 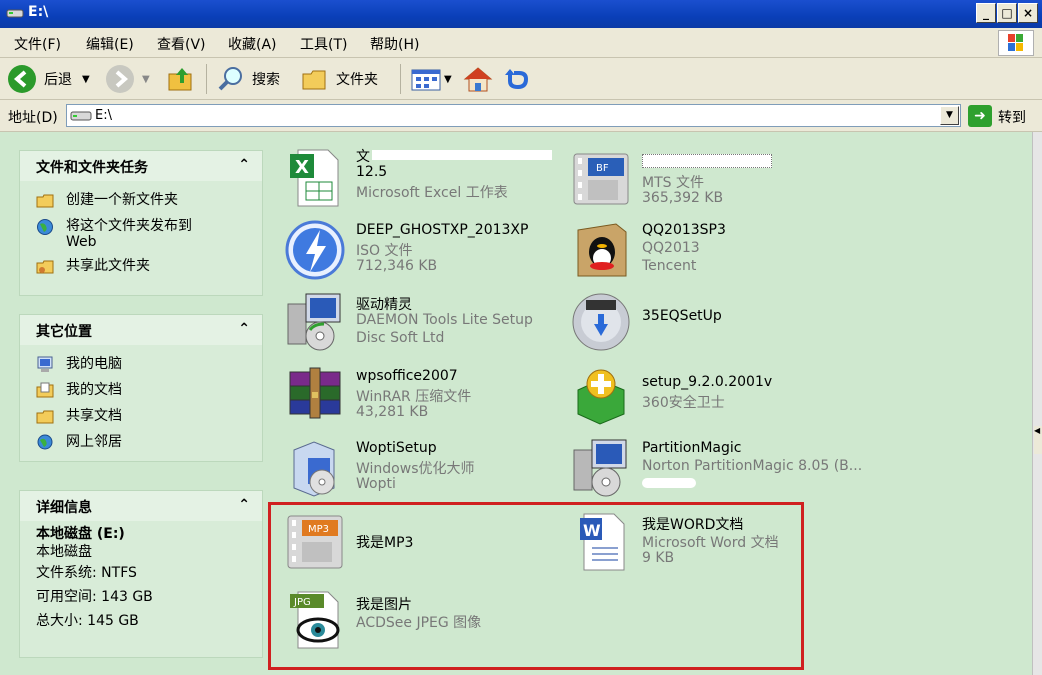 I want to click on address-input: E:\ ▼, so click(x=513, y=115).